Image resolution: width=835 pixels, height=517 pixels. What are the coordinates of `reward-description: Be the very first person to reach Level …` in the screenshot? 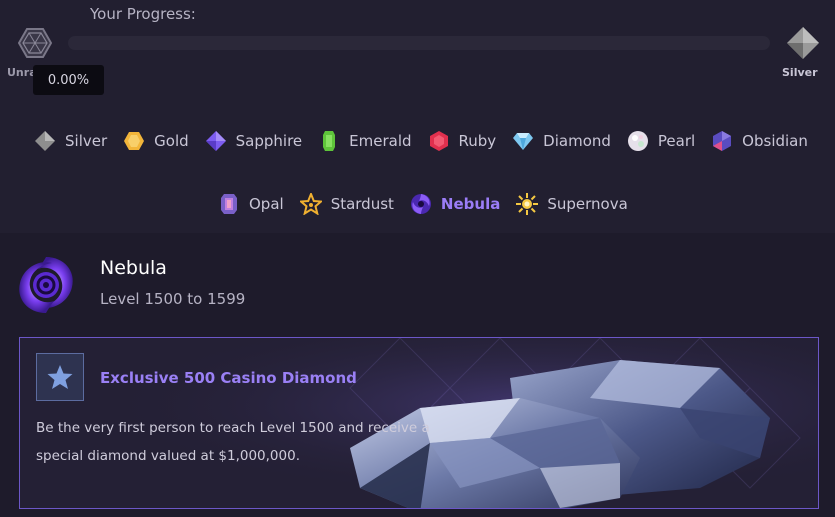 It's located at (233, 442).